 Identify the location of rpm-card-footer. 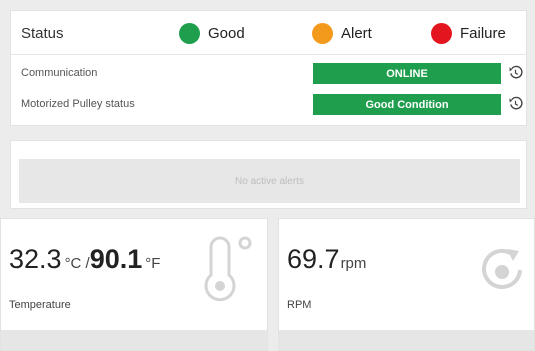
(406, 340).